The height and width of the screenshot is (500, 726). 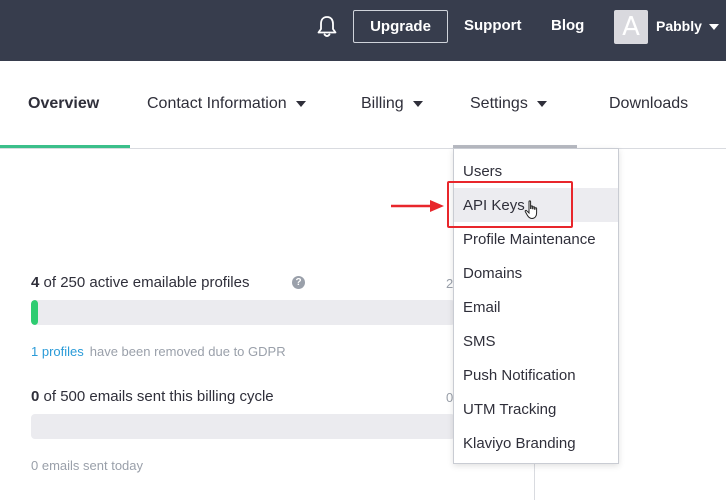 What do you see at coordinates (631, 27) in the screenshot?
I see `avatar: A` at bounding box center [631, 27].